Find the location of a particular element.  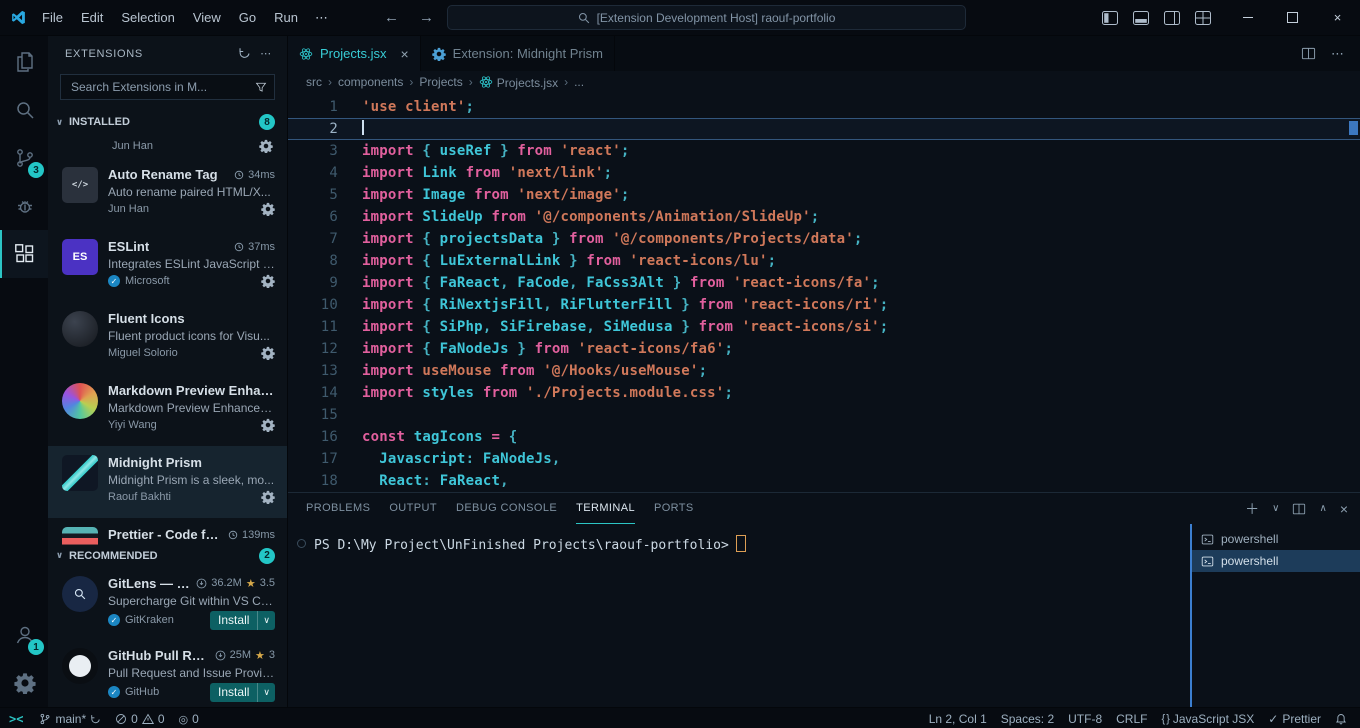

breadcrumb-item-projects: Projects is located at coordinates (440, 82).